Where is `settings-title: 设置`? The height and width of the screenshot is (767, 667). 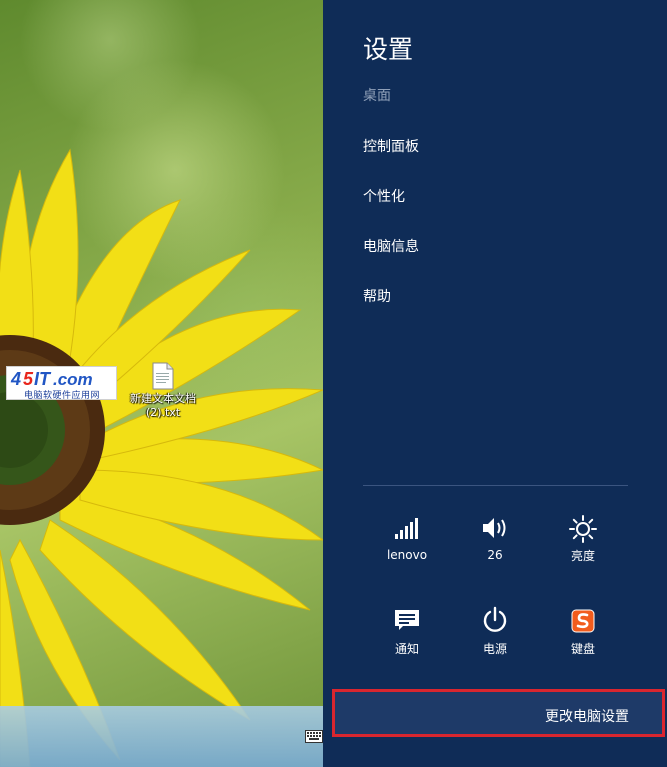
settings-title: 设置 is located at coordinates (388, 49).